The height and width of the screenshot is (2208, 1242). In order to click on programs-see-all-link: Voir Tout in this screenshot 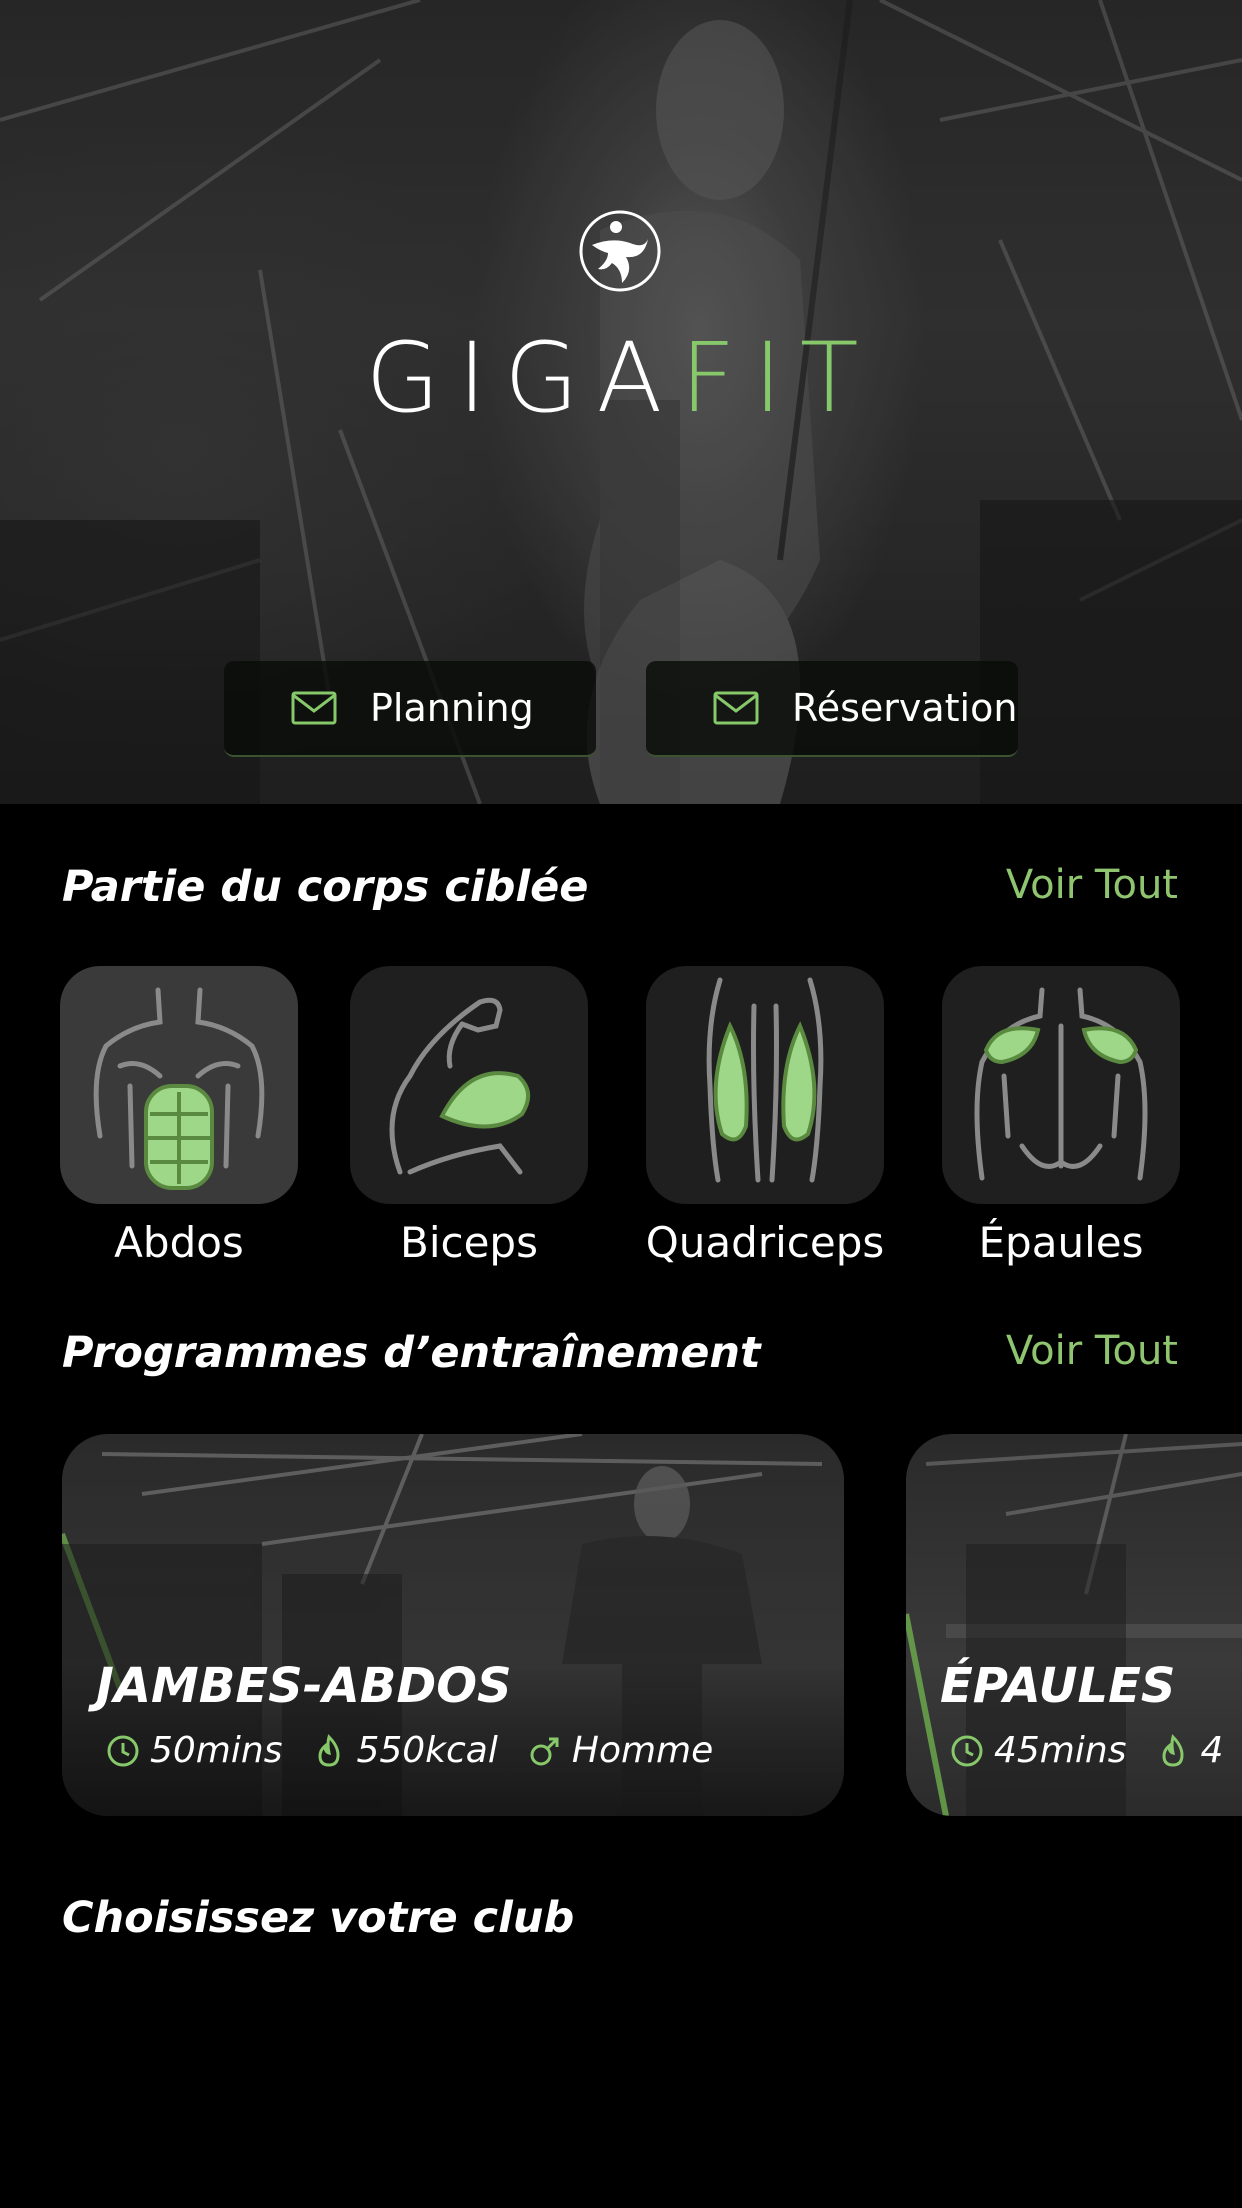, I will do `click(1092, 1351)`.